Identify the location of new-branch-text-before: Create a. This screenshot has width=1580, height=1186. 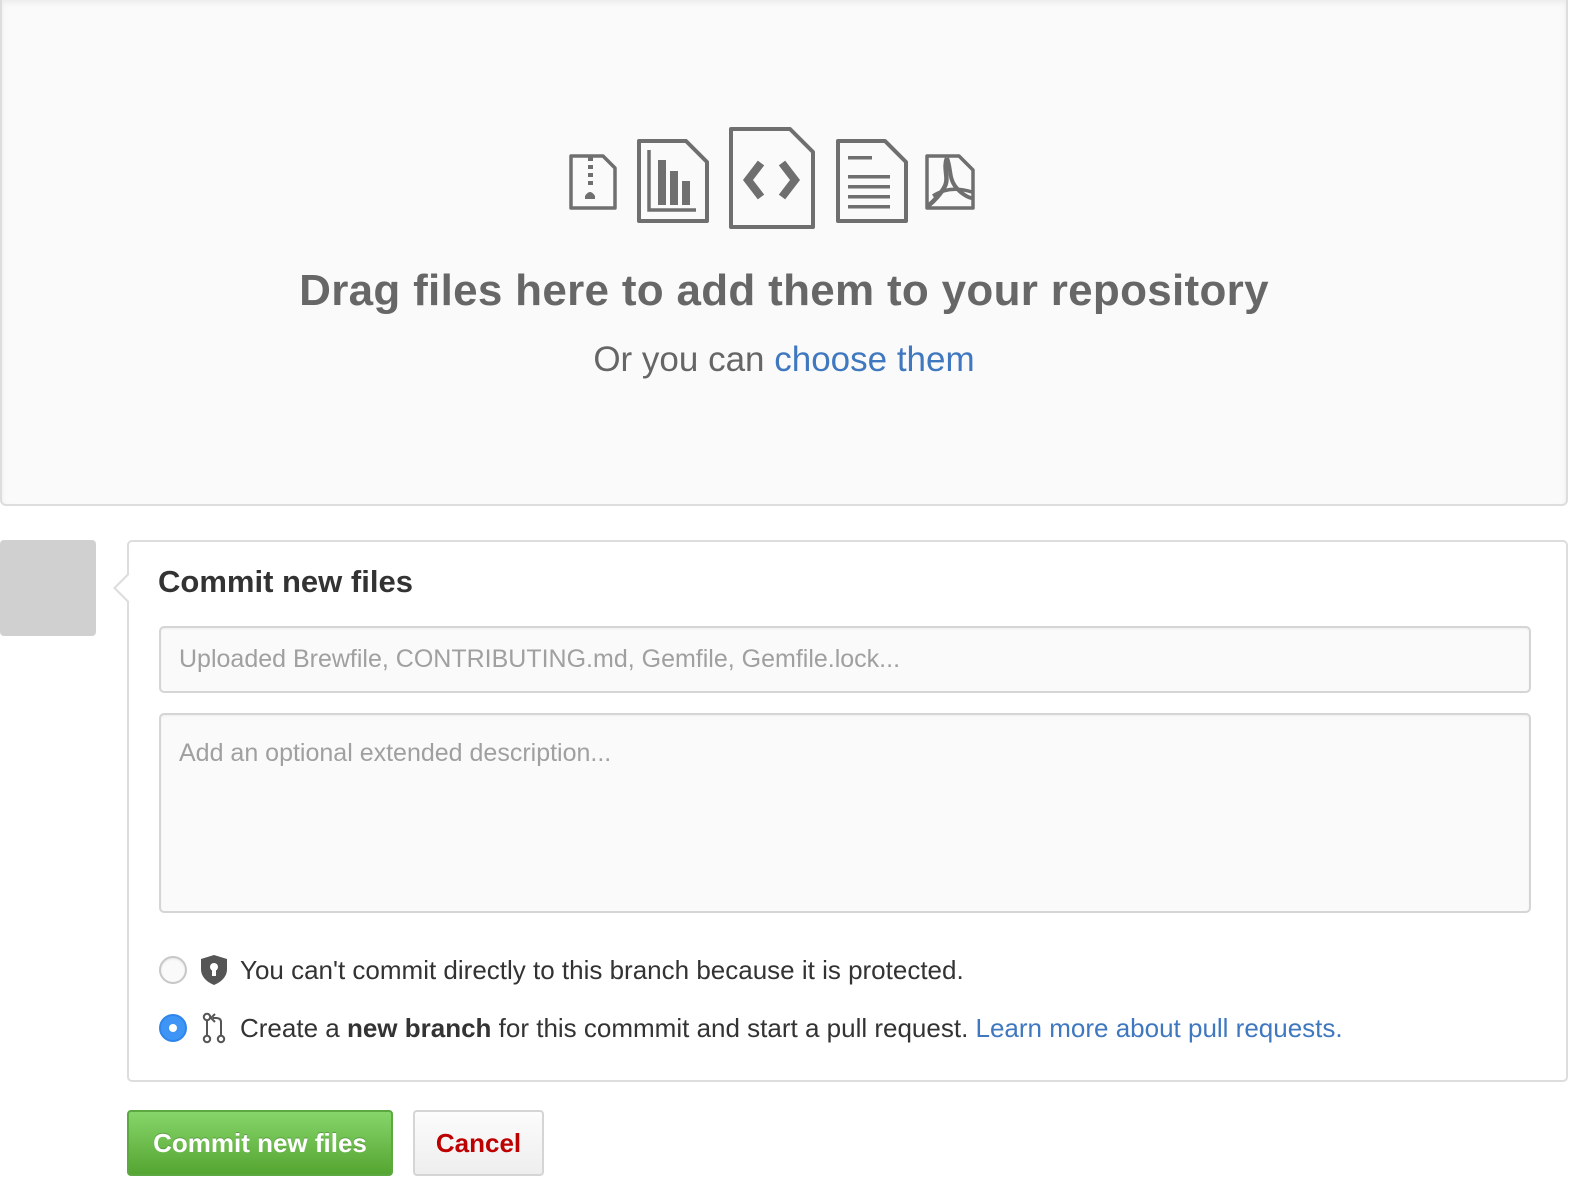
(293, 1027).